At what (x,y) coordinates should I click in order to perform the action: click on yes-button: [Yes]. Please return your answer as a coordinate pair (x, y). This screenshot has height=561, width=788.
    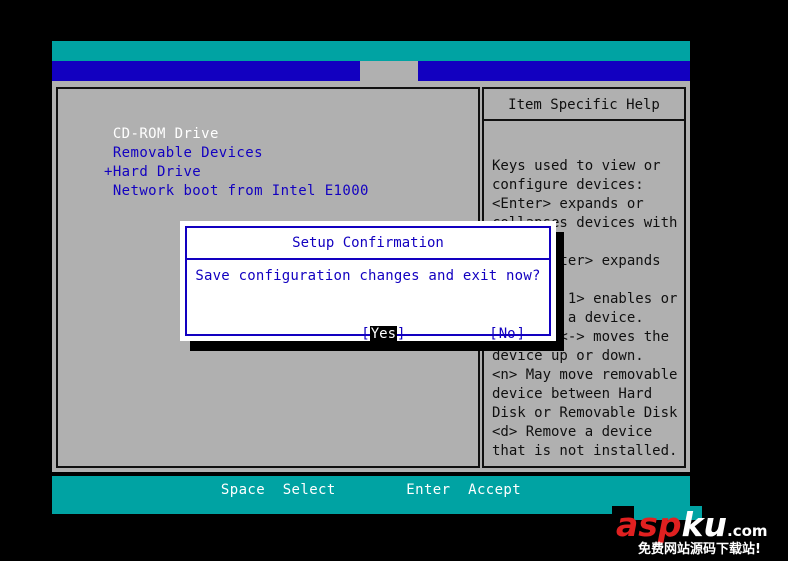
    Looking at the image, I should click on (341, 334).